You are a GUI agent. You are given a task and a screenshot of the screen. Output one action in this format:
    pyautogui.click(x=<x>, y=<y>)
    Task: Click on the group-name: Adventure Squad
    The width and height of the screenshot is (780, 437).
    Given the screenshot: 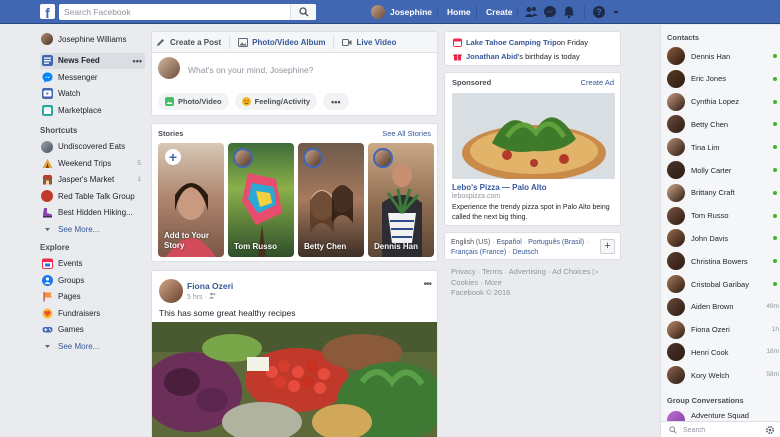 What is the action you would take?
    pyautogui.click(x=720, y=415)
    